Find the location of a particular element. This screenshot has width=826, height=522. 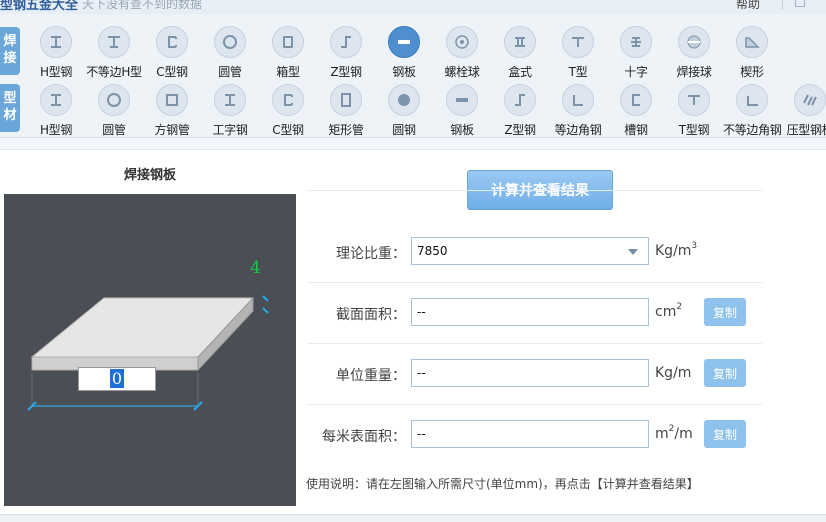

tool-equal-angle: 等边角钢 is located at coordinates (578, 112).